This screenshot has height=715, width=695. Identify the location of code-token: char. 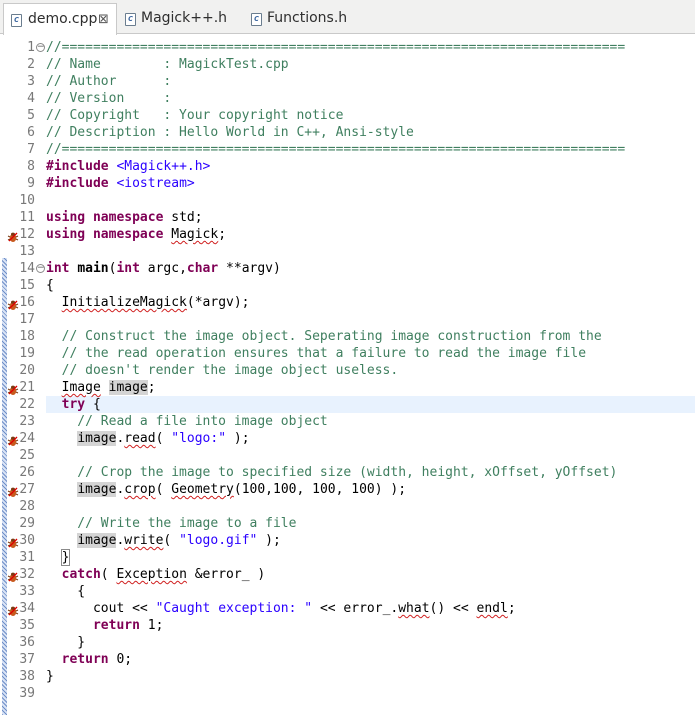
(202, 268).